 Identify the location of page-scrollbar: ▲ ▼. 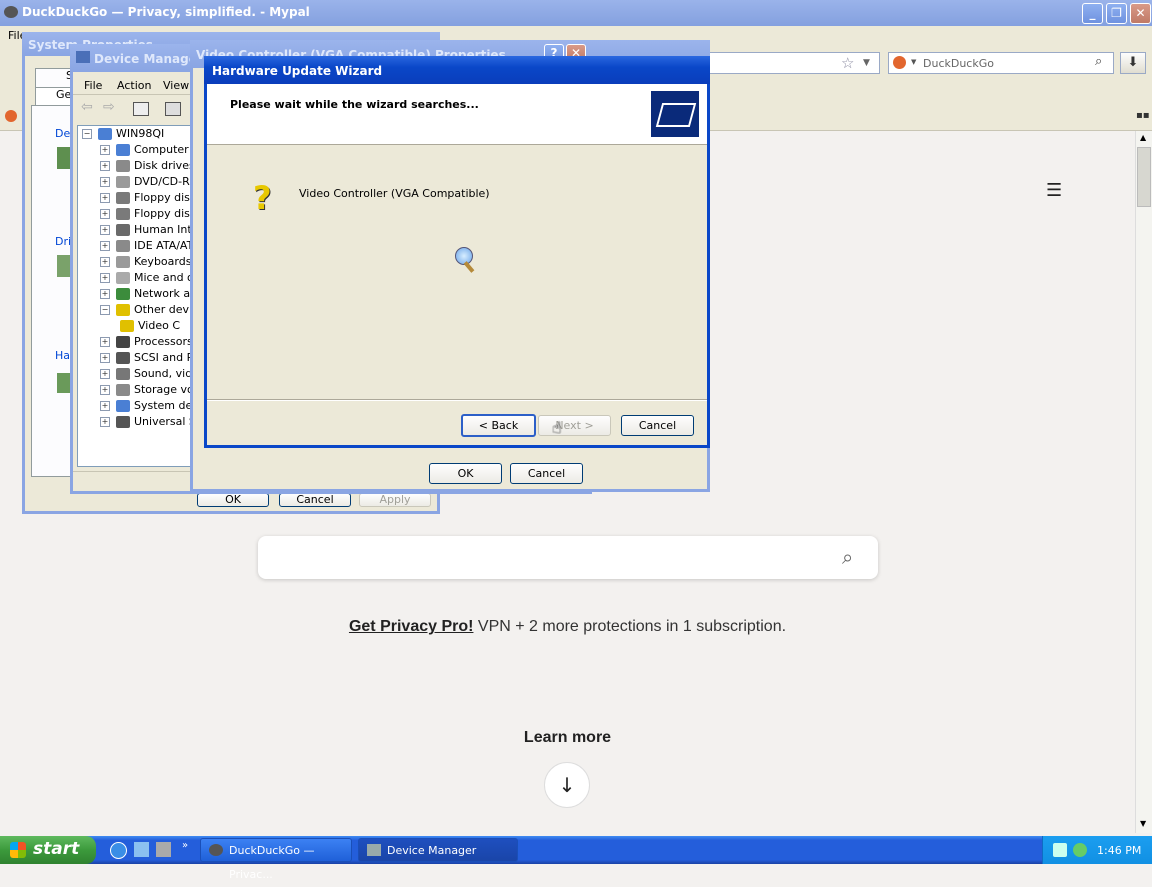
(1143, 482).